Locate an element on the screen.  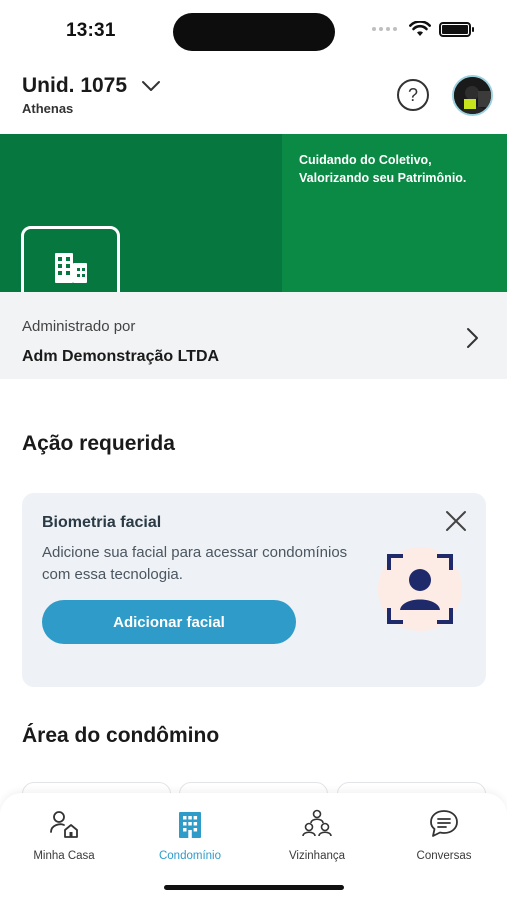
home-indicator is located at coordinates (254, 887).